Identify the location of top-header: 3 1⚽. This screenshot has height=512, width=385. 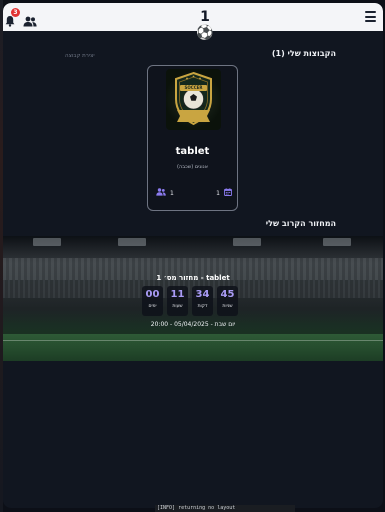
(193, 22).